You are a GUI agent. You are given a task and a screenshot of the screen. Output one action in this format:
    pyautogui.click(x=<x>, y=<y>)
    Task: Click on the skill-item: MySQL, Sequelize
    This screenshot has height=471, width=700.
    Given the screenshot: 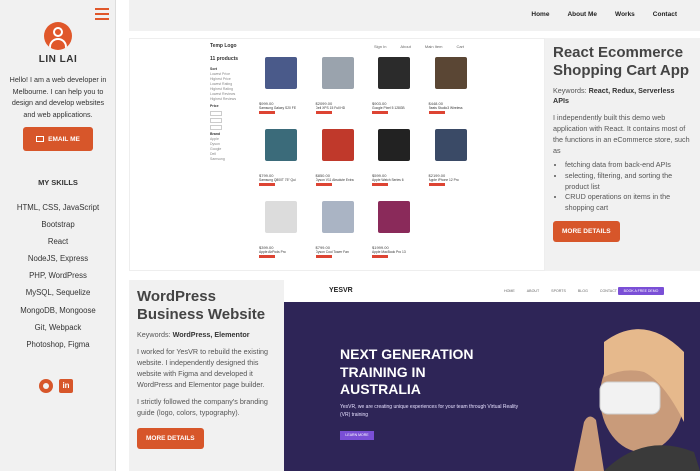 What is the action you would take?
    pyautogui.click(x=58, y=293)
    